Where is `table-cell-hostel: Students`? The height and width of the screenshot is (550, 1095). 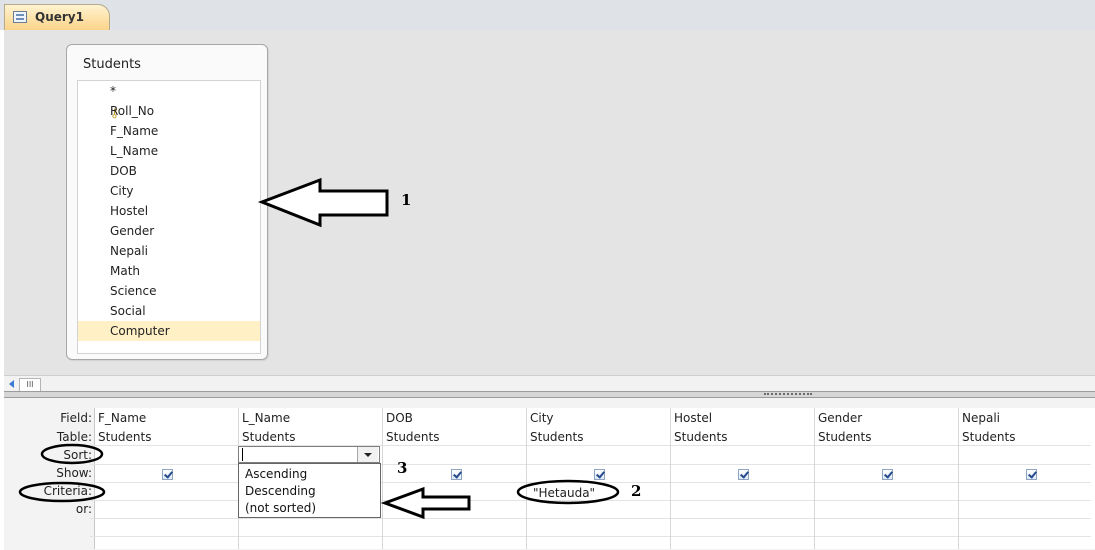
table-cell-hostel: Students is located at coordinates (701, 438).